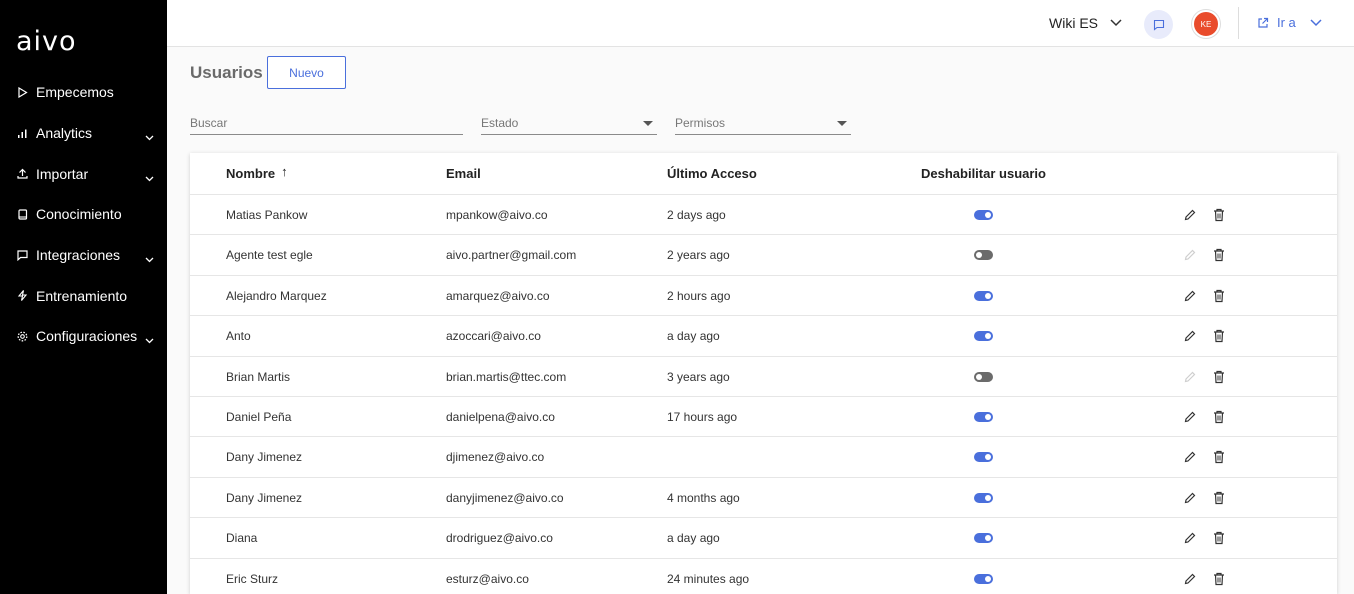  I want to click on sidebar-item-importar: Importar, so click(83, 173).